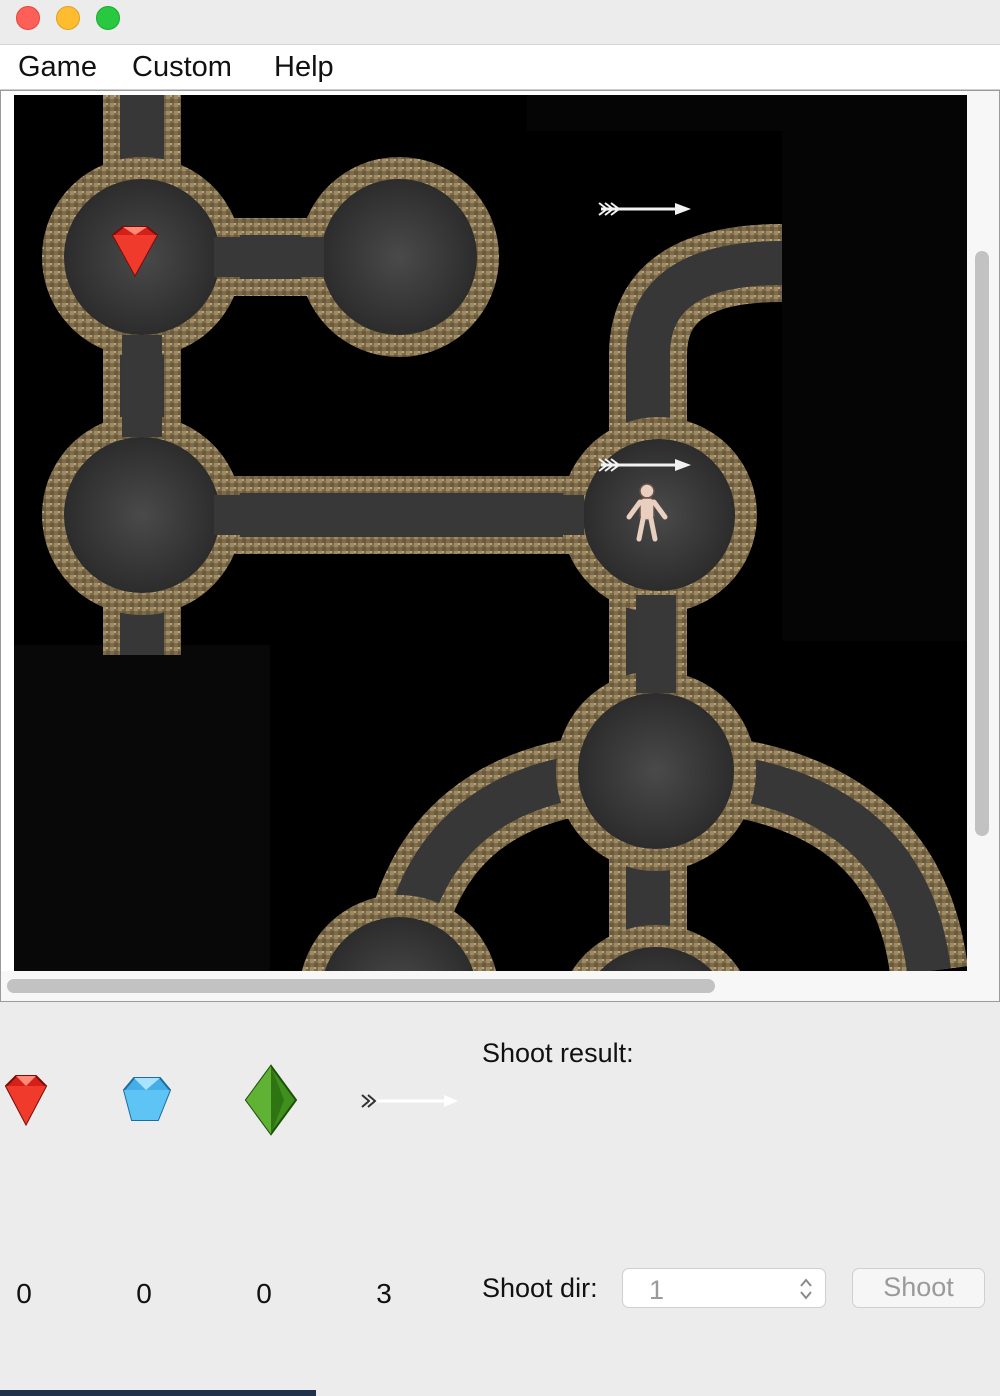 This screenshot has width=1000, height=1396. What do you see at coordinates (147, 1099) in the screenshot?
I see `sapphire-icon` at bounding box center [147, 1099].